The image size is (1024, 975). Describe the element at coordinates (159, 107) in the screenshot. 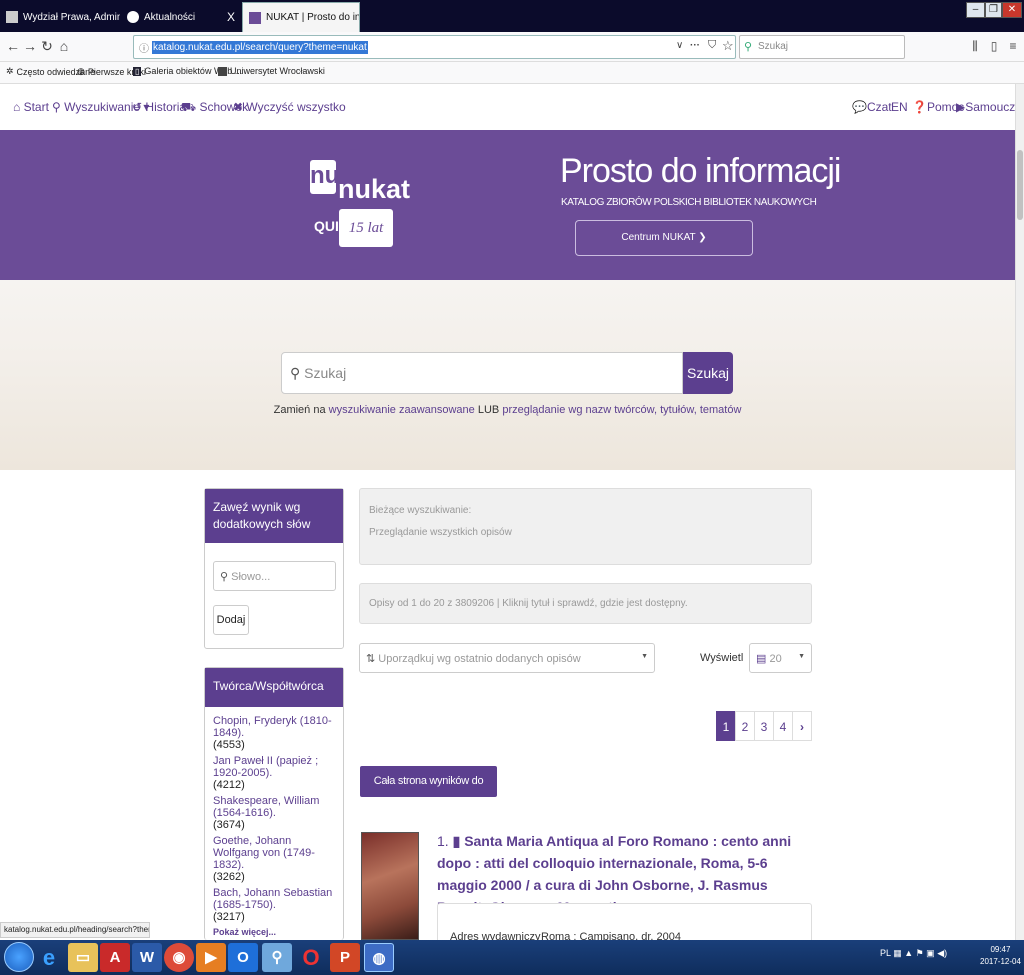

I see `nav-history: ↺ Historia` at that location.